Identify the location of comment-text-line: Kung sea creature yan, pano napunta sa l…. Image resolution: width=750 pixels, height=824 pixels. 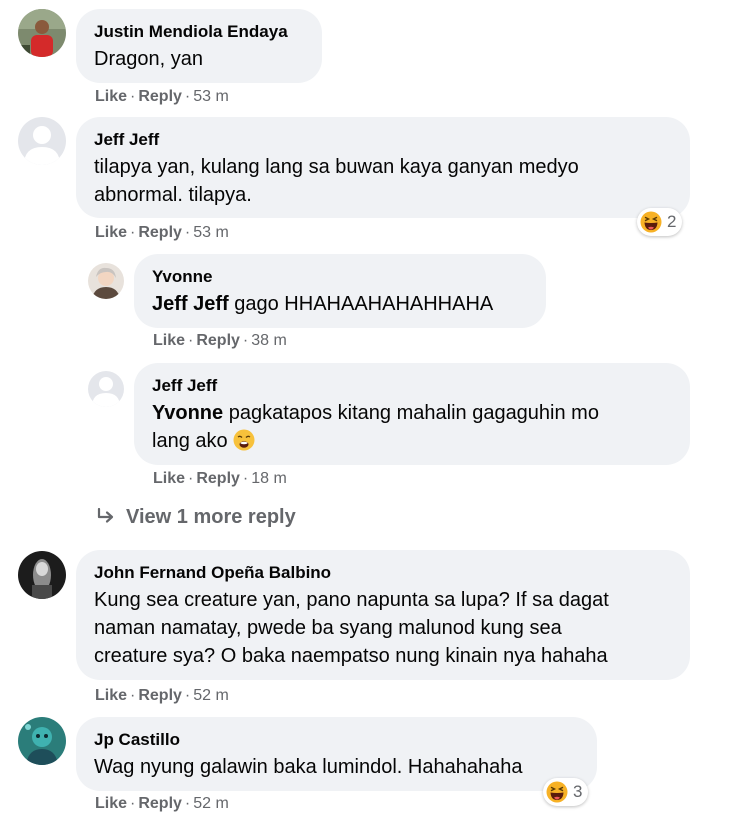
(351, 600).